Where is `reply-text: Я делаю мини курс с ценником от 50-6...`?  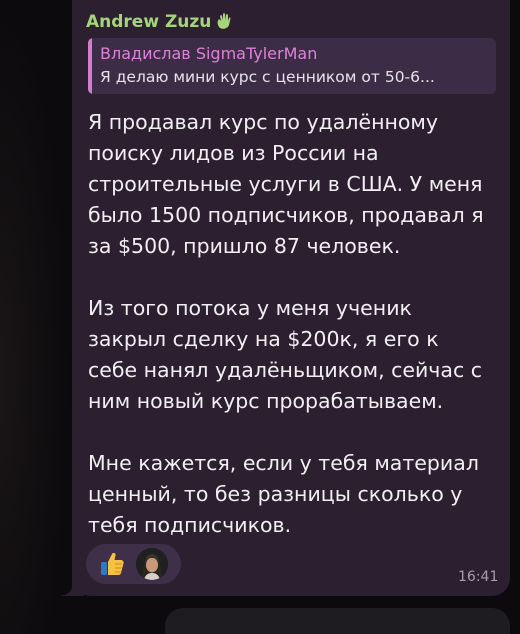
reply-text: Я делаю мини курс с ценником от 50-6... is located at coordinates (267, 77).